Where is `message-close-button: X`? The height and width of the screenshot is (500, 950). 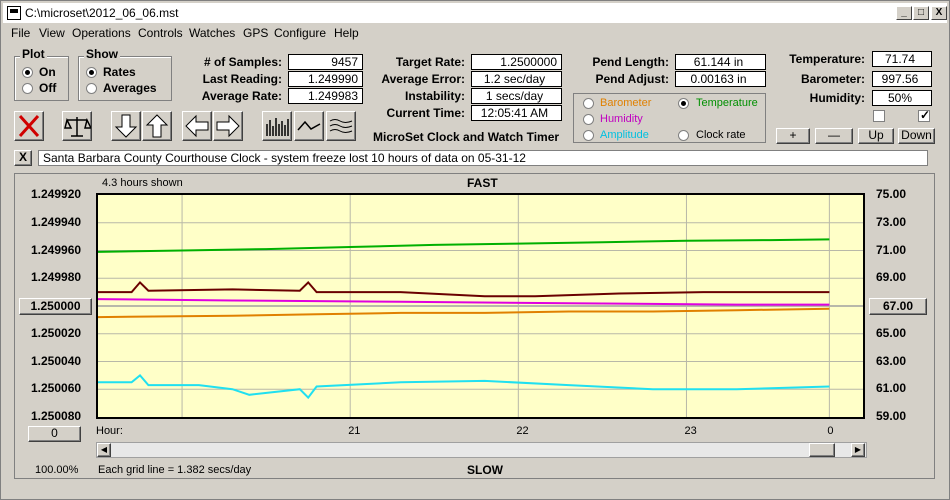
message-close-button: X is located at coordinates (23, 158).